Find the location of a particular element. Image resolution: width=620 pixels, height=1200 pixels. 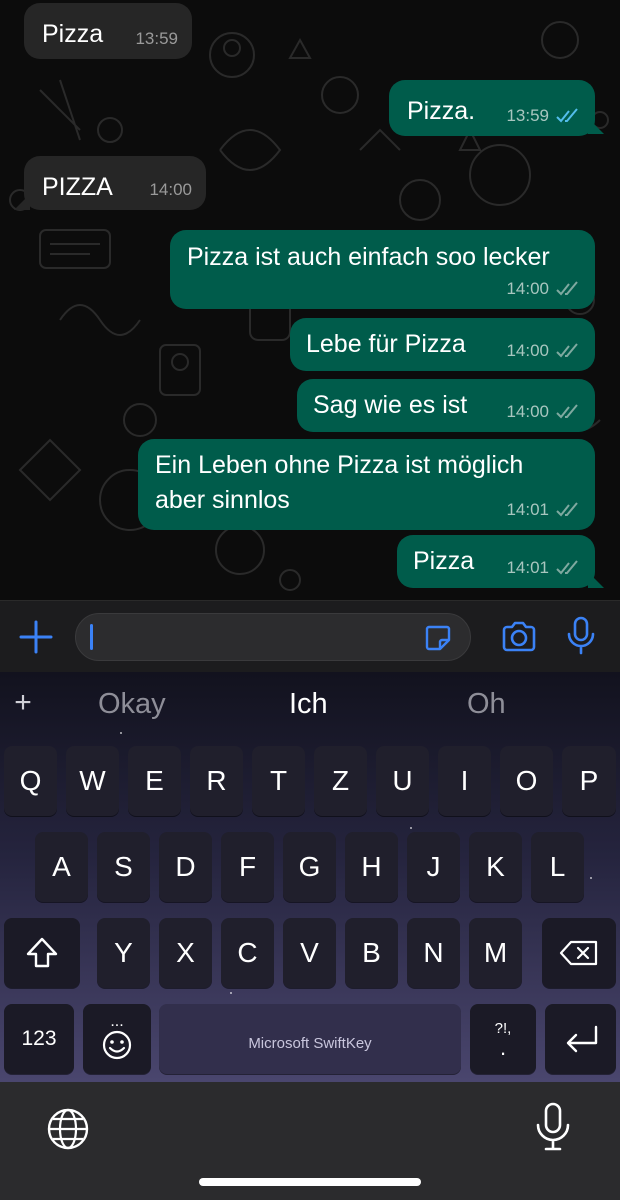

key: Y is located at coordinates (123, 953).